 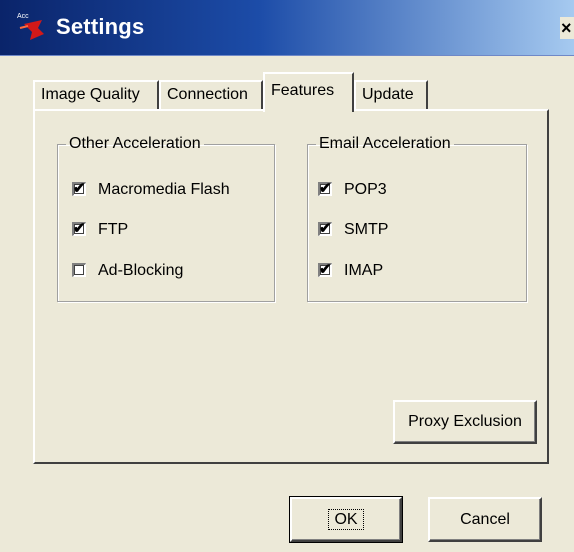 I want to click on tab-label: Image Quality, so click(x=90, y=94).